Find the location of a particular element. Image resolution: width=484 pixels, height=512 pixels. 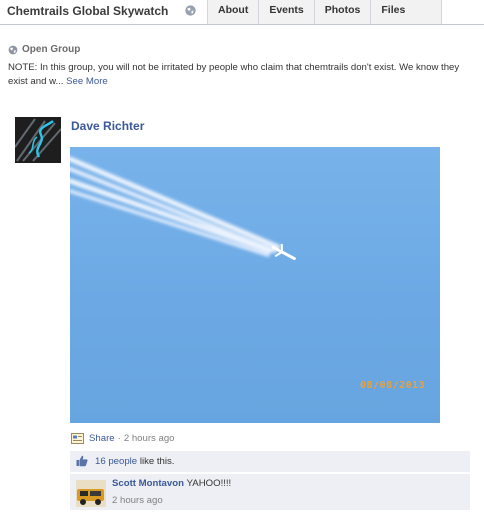

likes-summary: 16 people like this. is located at coordinates (134, 461).